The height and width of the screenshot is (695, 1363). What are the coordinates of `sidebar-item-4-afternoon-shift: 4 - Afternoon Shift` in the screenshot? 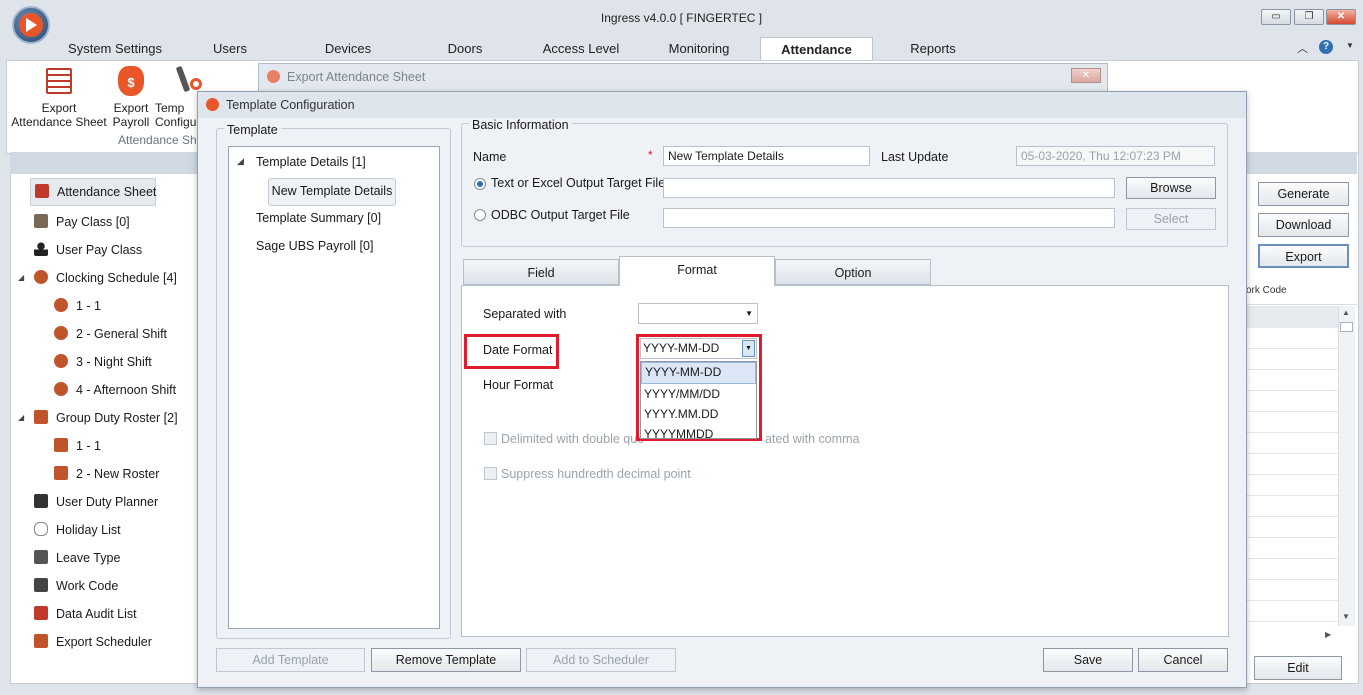 It's located at (106, 390).